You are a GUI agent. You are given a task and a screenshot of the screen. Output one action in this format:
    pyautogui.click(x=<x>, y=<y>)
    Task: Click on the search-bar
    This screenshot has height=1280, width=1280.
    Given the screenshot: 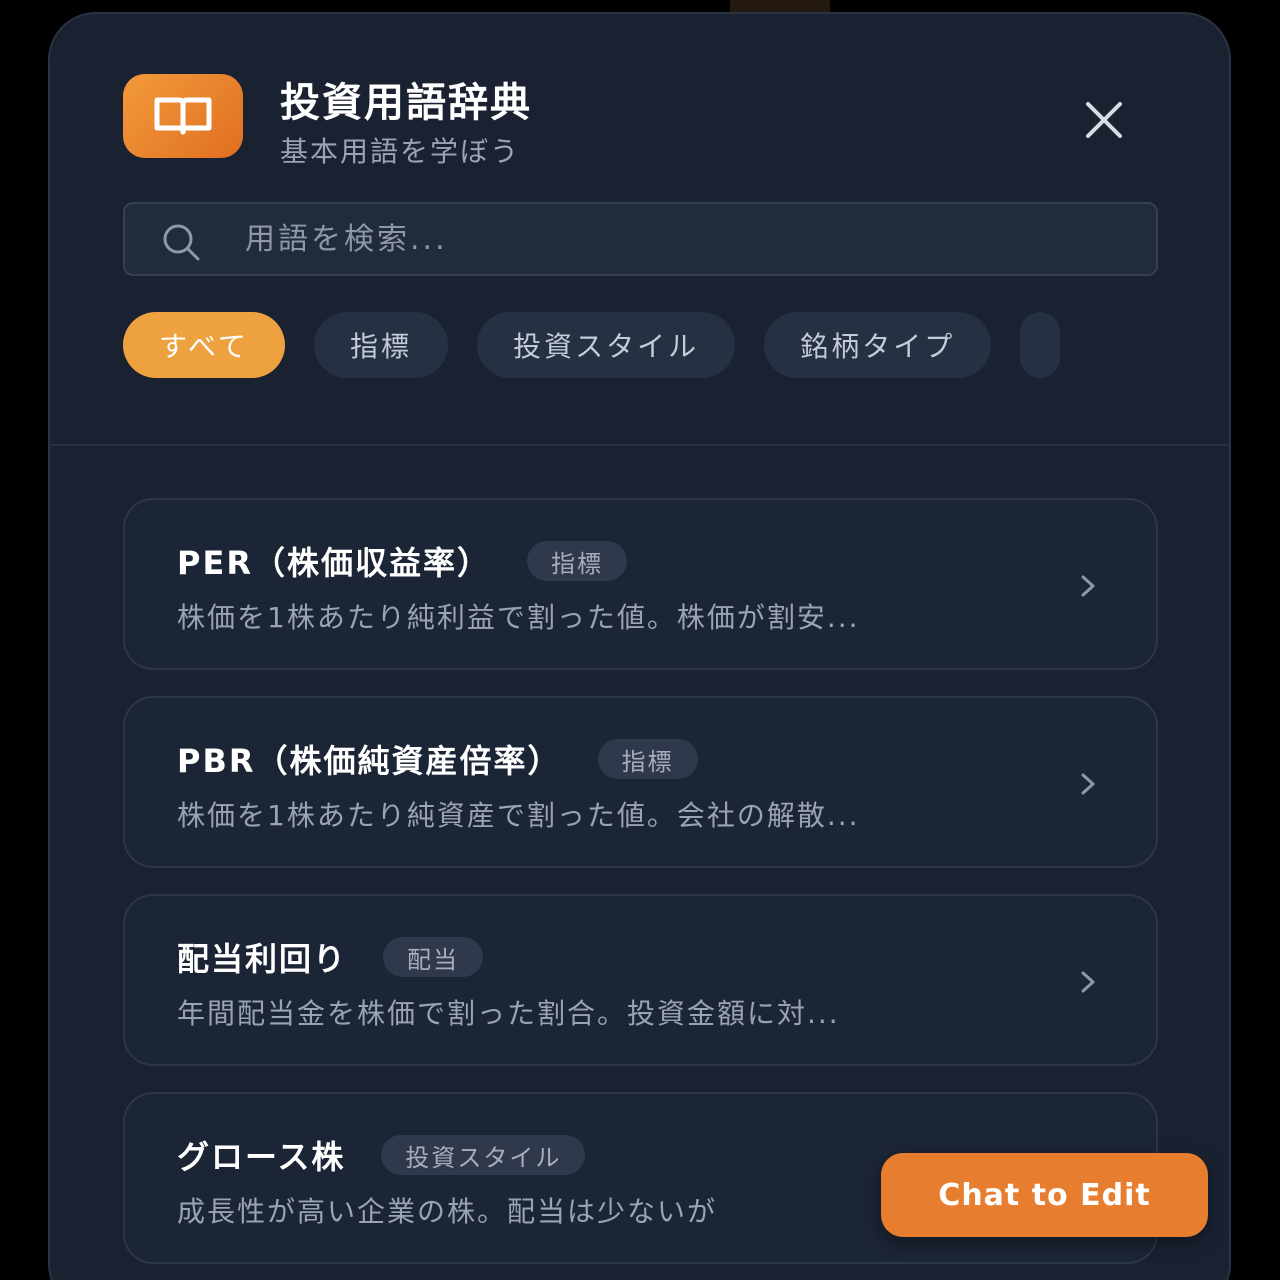 What is the action you would take?
    pyautogui.click(x=640, y=239)
    